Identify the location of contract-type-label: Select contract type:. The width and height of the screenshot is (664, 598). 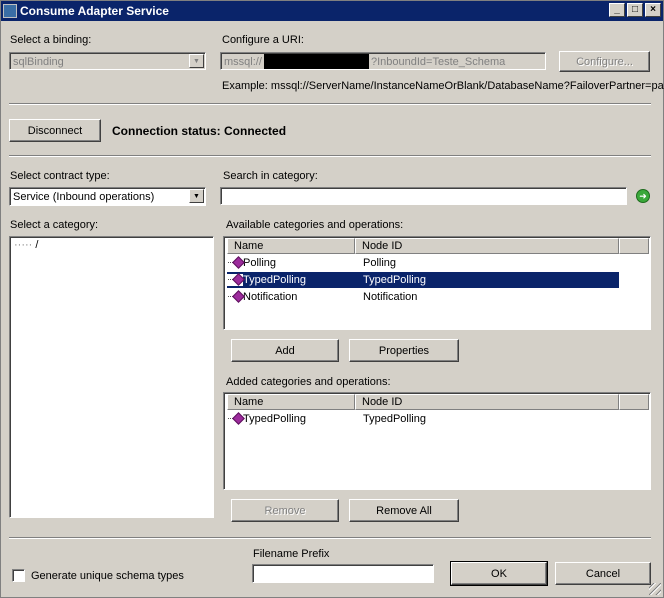
(60, 176).